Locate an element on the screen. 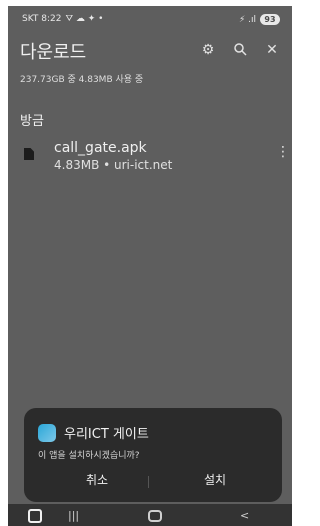 The image size is (320, 526). dialog-question: 이 앱을 설치하시겠습니까? is located at coordinates (89, 456).